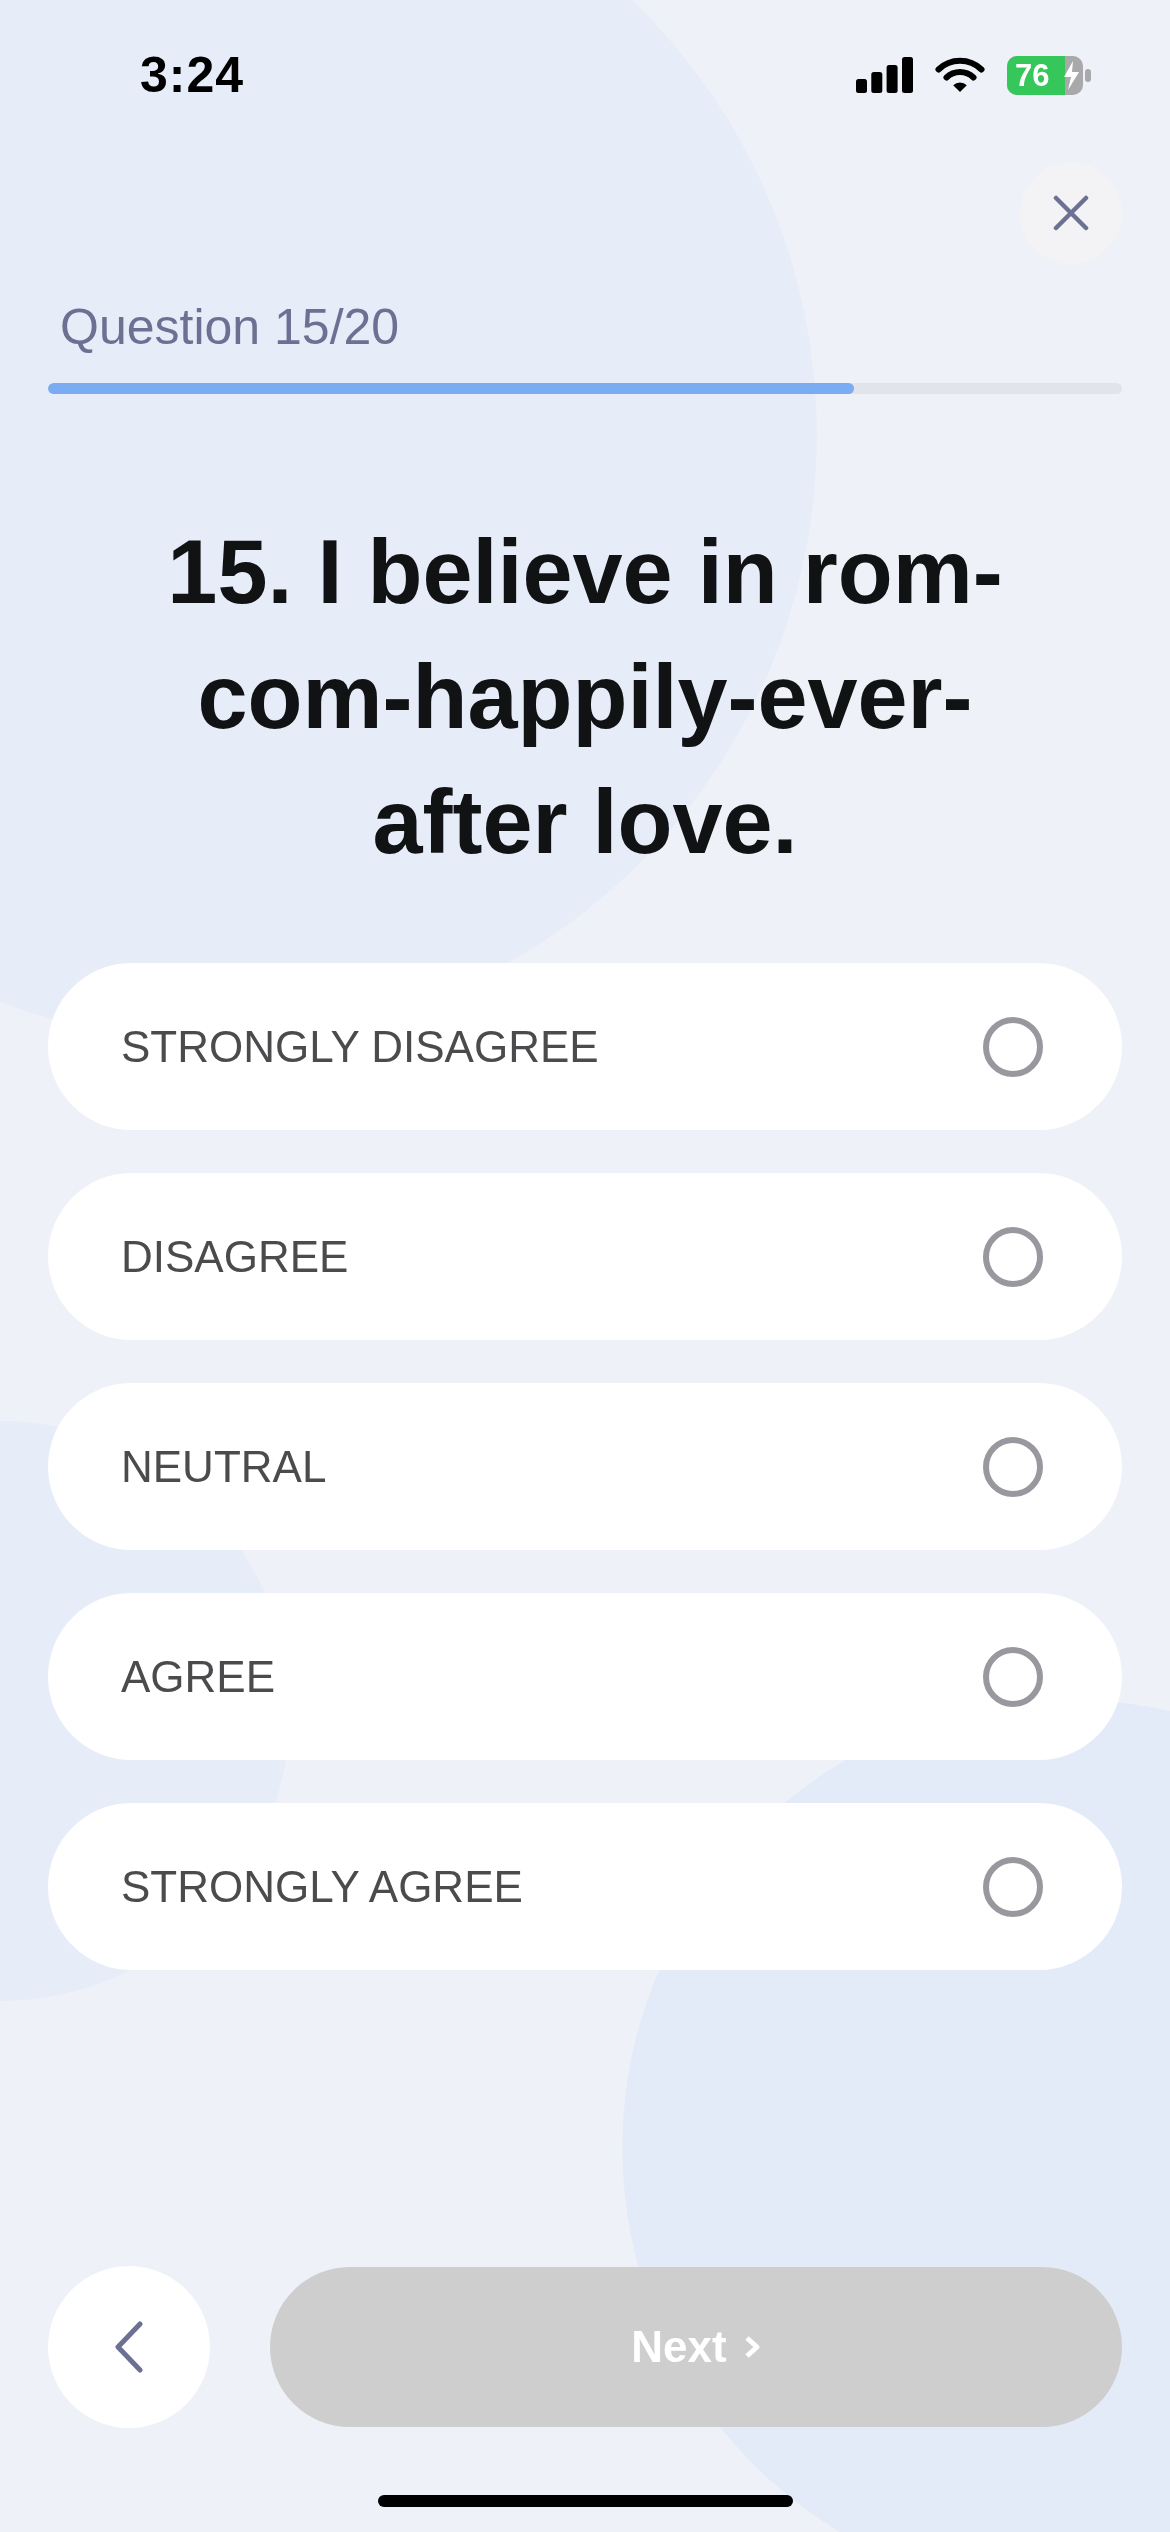 This screenshot has height=2532, width=1170. I want to click on chevron-left-icon, so click(129, 2347).